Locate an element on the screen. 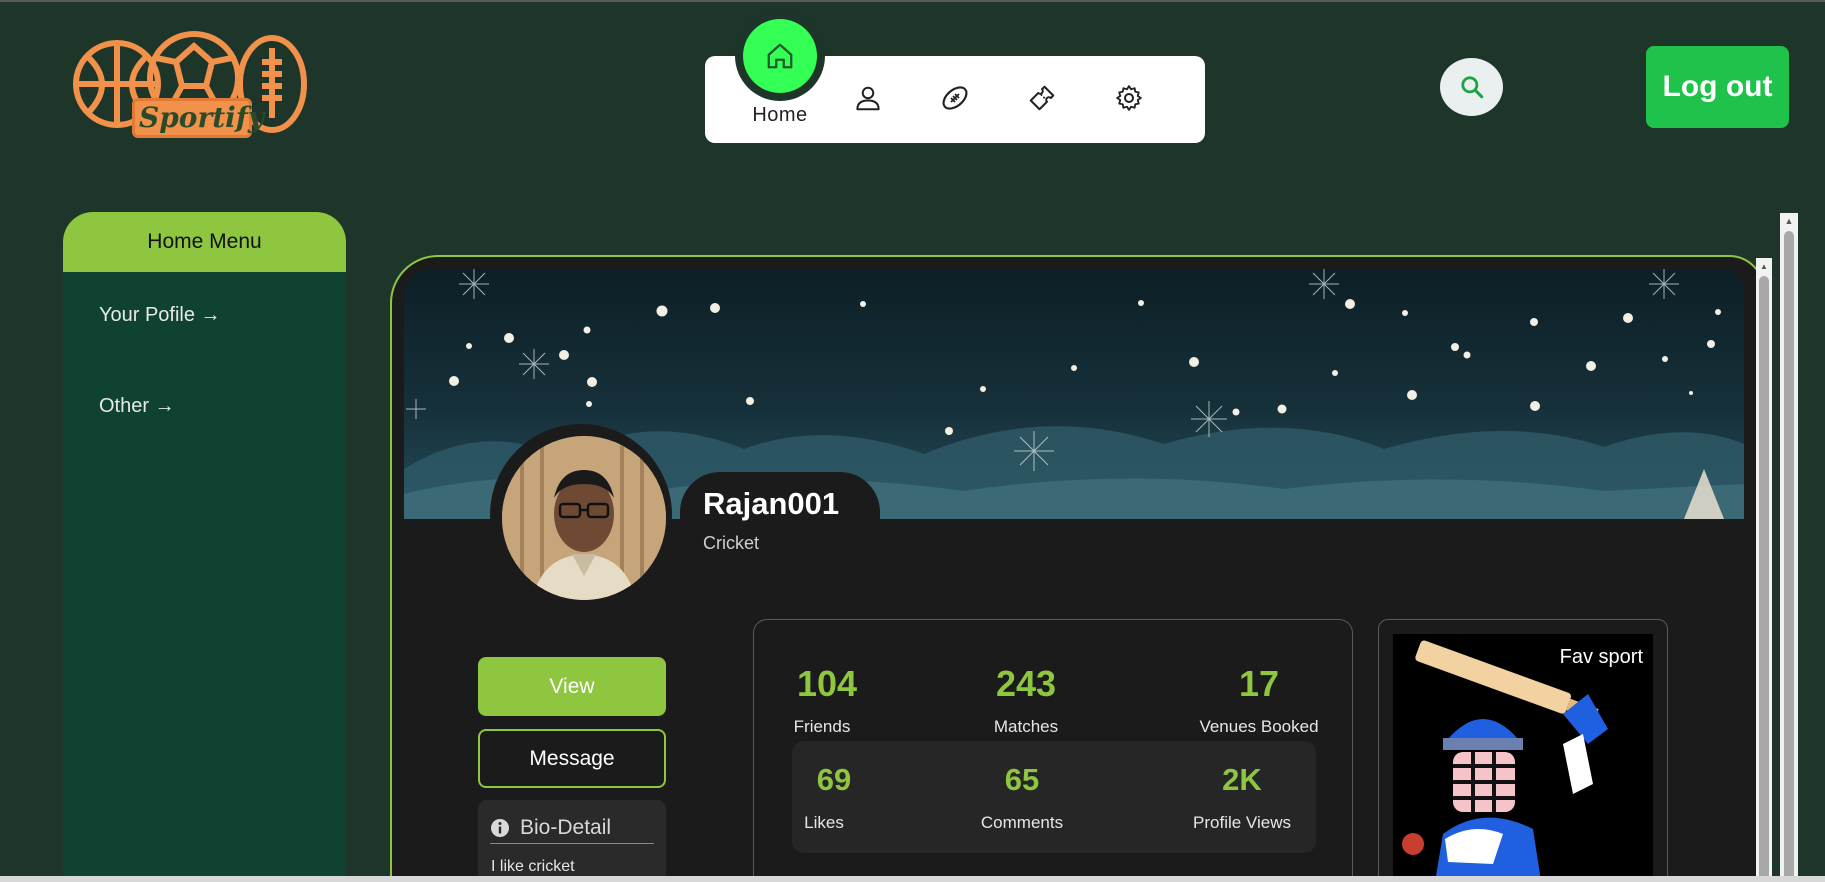  engagement-stats: 69 Likes 65 Comments 2K Profile Views is located at coordinates (1054, 797).